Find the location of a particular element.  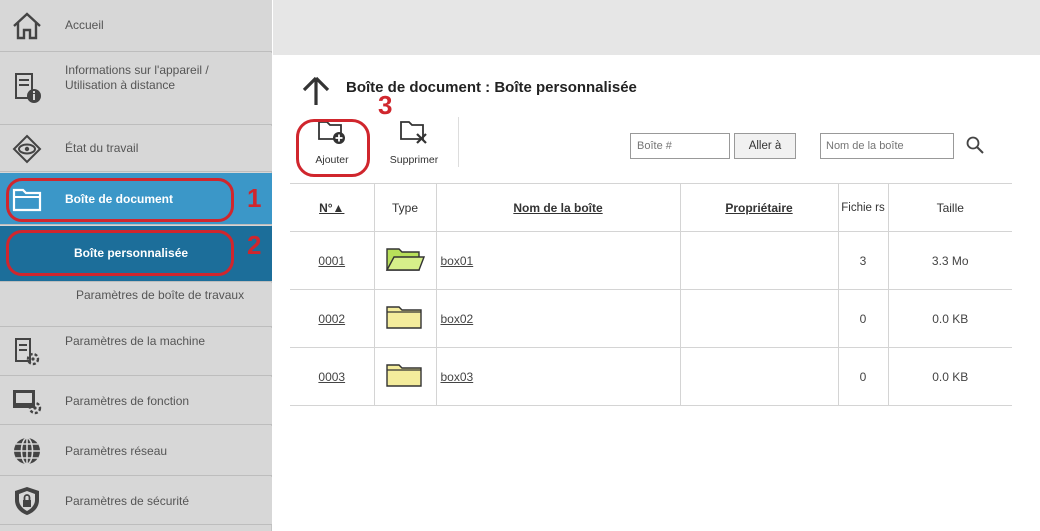

sidebar-item-label: État du travail is located at coordinates (102, 148).